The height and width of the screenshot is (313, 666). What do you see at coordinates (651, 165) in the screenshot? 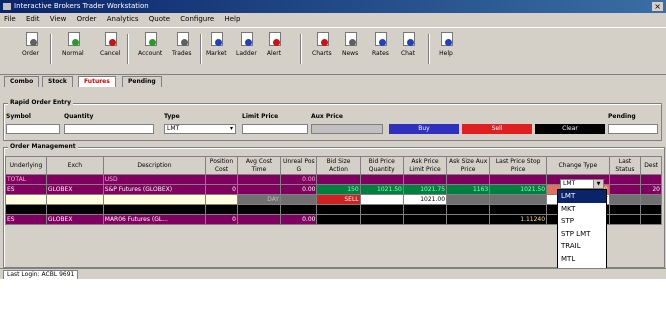
I see `column-header: Dest` at bounding box center [651, 165].